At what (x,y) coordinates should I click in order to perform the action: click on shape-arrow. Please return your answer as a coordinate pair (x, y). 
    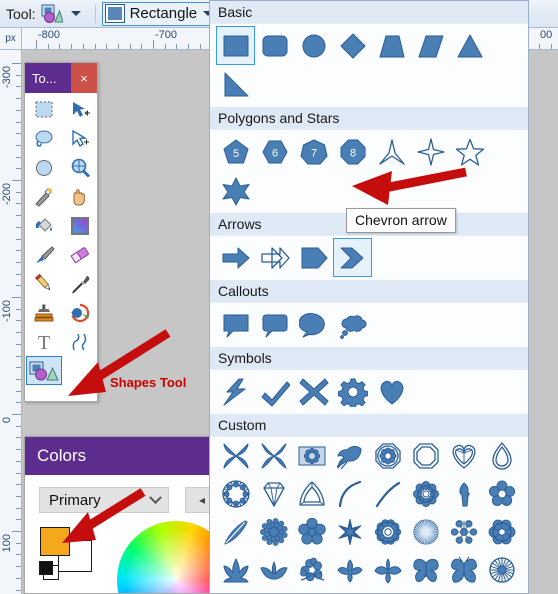
    Looking at the image, I should click on (235, 257).